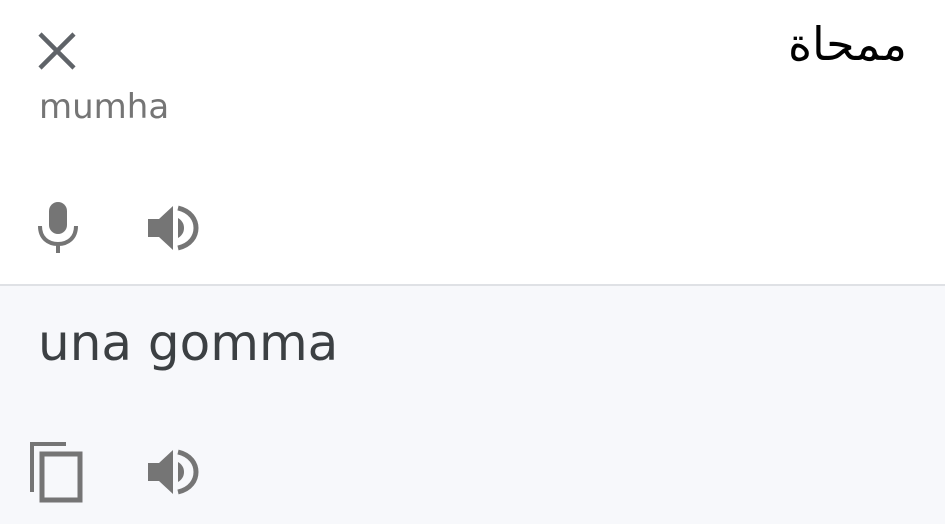 This screenshot has height=524, width=945. What do you see at coordinates (847, 44) in the screenshot?
I see `source-text: ممحاة` at bounding box center [847, 44].